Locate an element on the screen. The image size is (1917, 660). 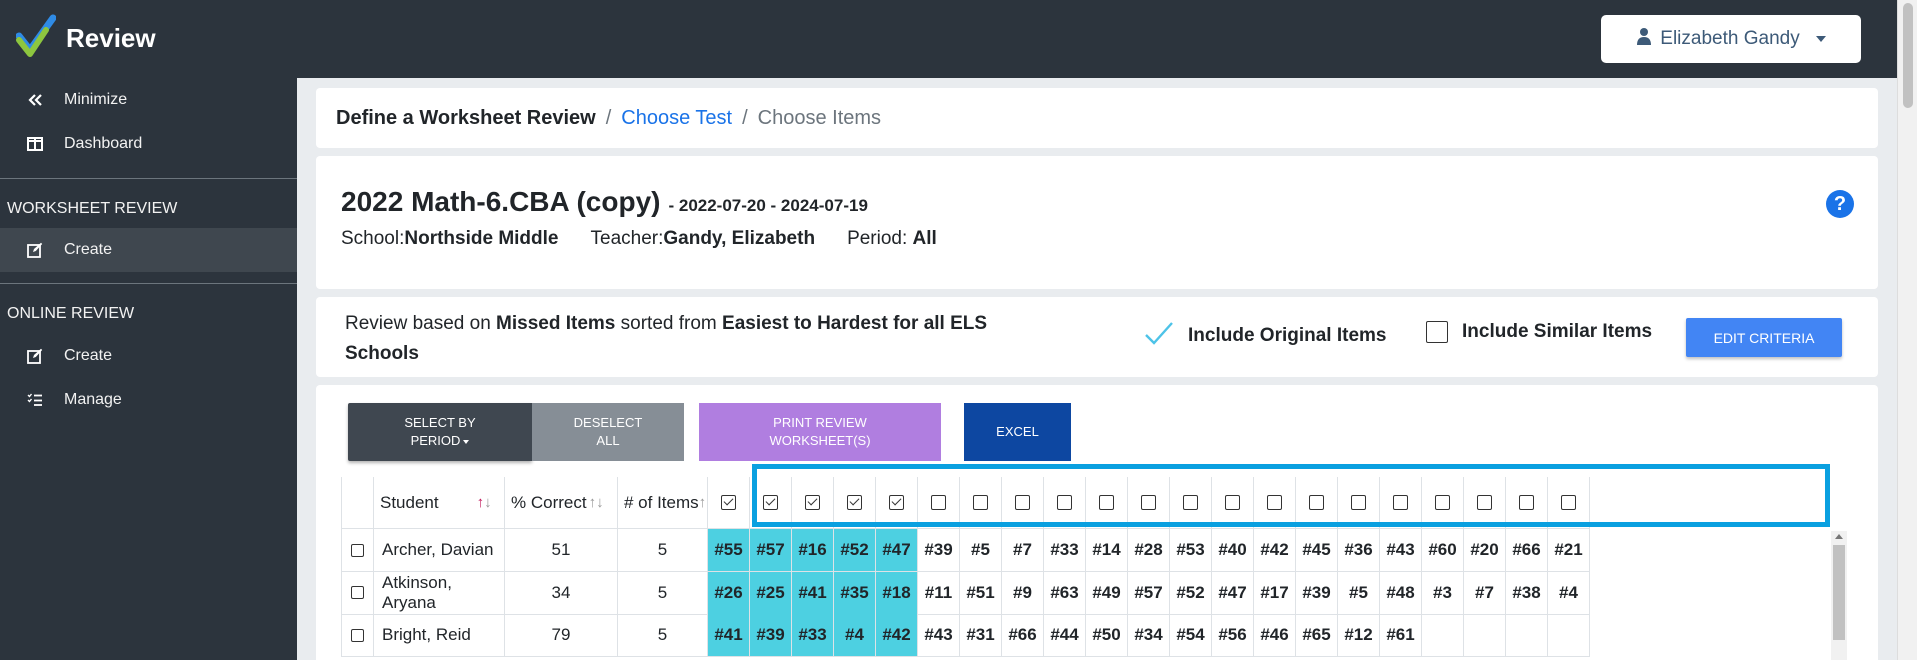
item-number-cell: #40 is located at coordinates (1233, 550).